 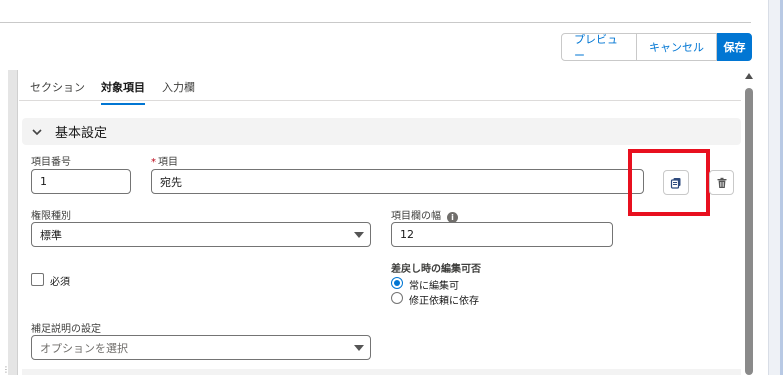 I want to click on header-actions: プレビュー キャンセル 保存, so click(x=656, y=47).